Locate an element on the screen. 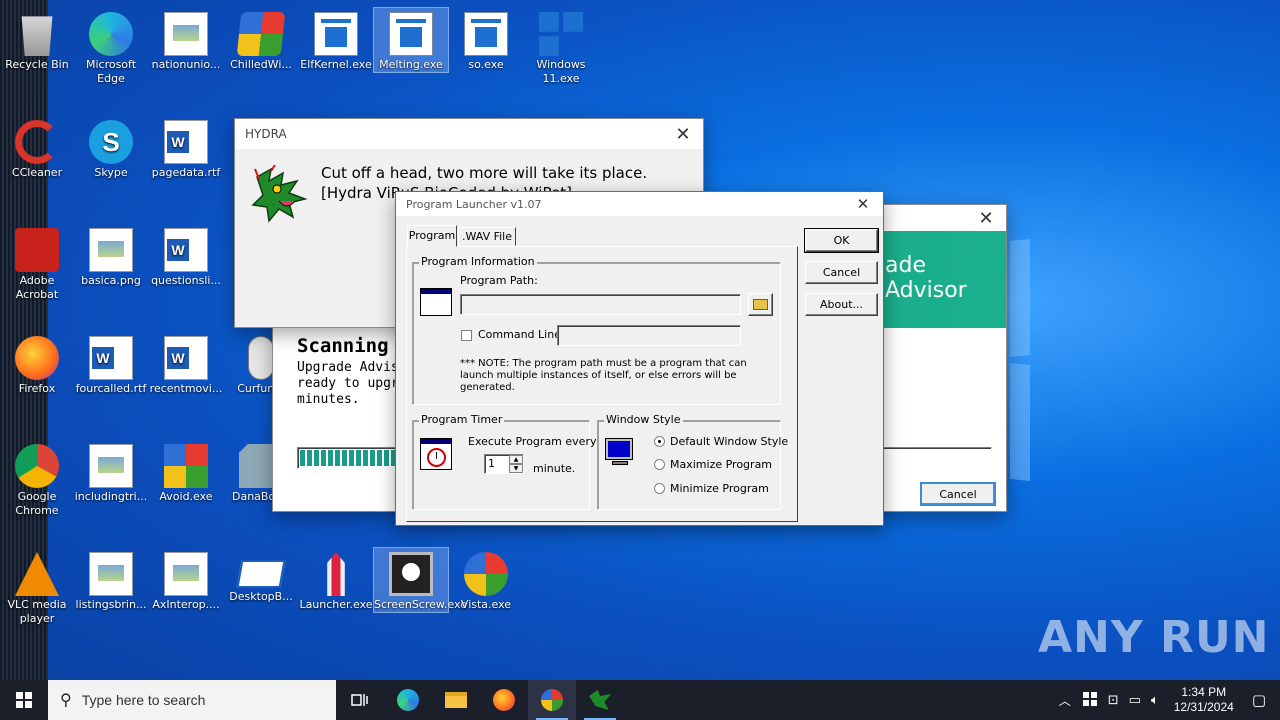  taskbar-hydra is located at coordinates (600, 700).